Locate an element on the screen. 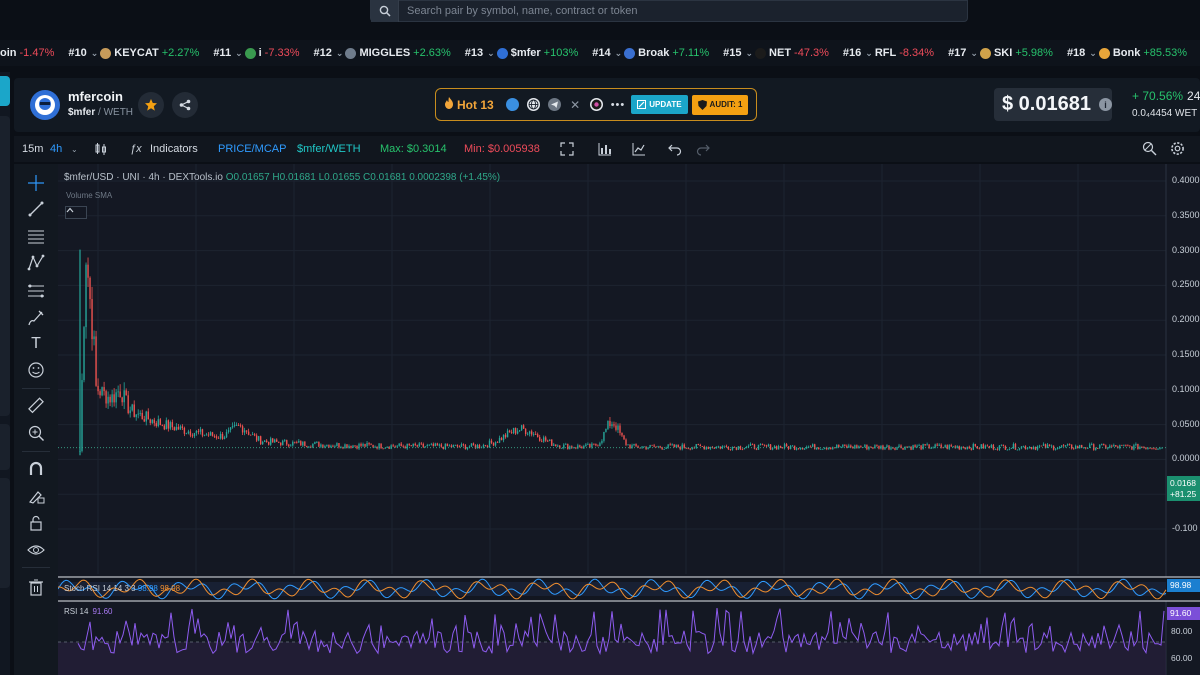  collapse-indicators-button is located at coordinates (76, 212).